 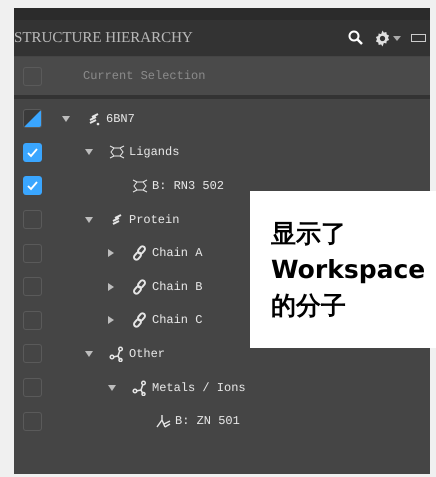 I want to click on atom-icon, so click(x=163, y=421).